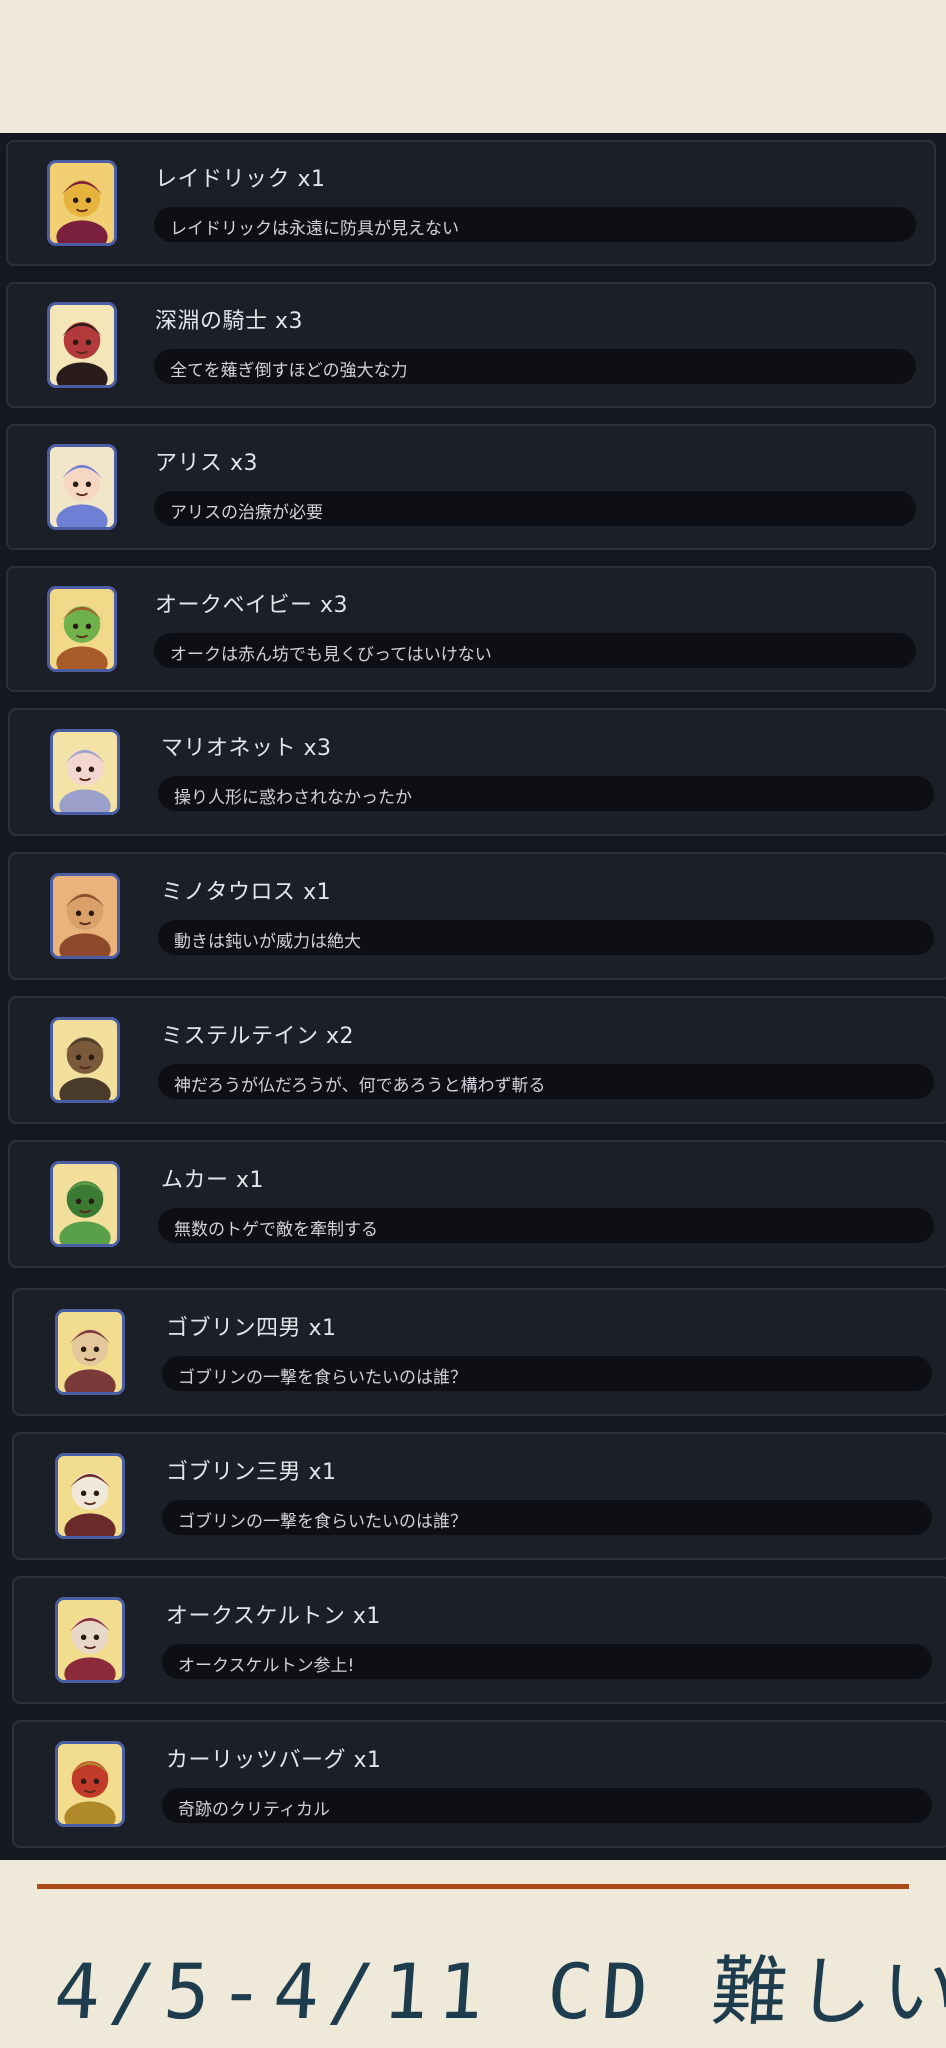 Image resolution: width=946 pixels, height=2048 pixels. I want to click on monster-description: オークは赤ん坊でも見くびってはいけない, so click(331, 655).